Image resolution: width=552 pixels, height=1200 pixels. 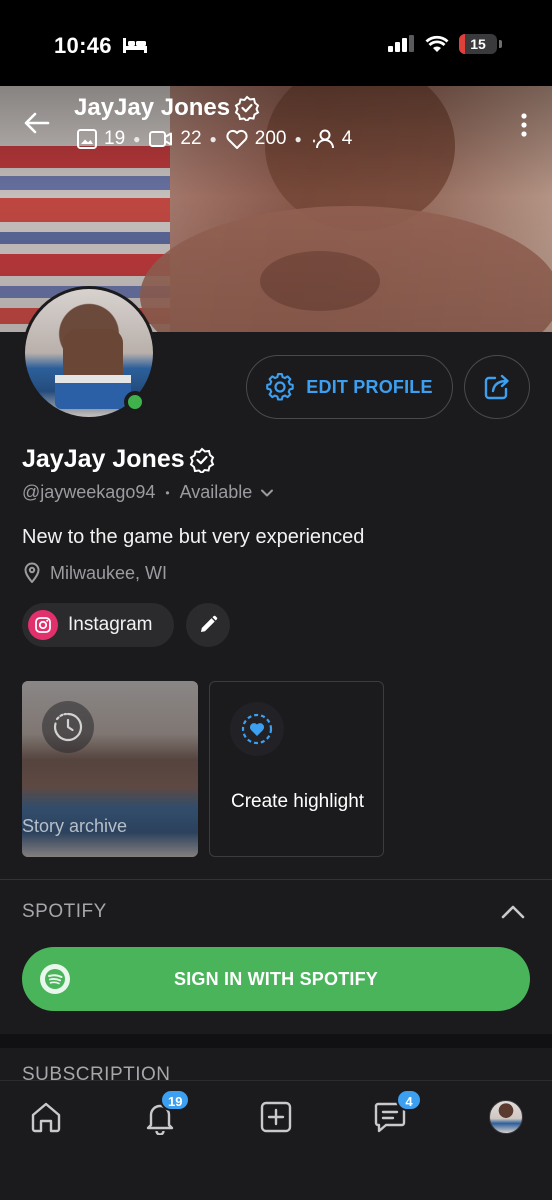 What do you see at coordinates (513, 912) in the screenshot?
I see `chevron-up-icon` at bounding box center [513, 912].